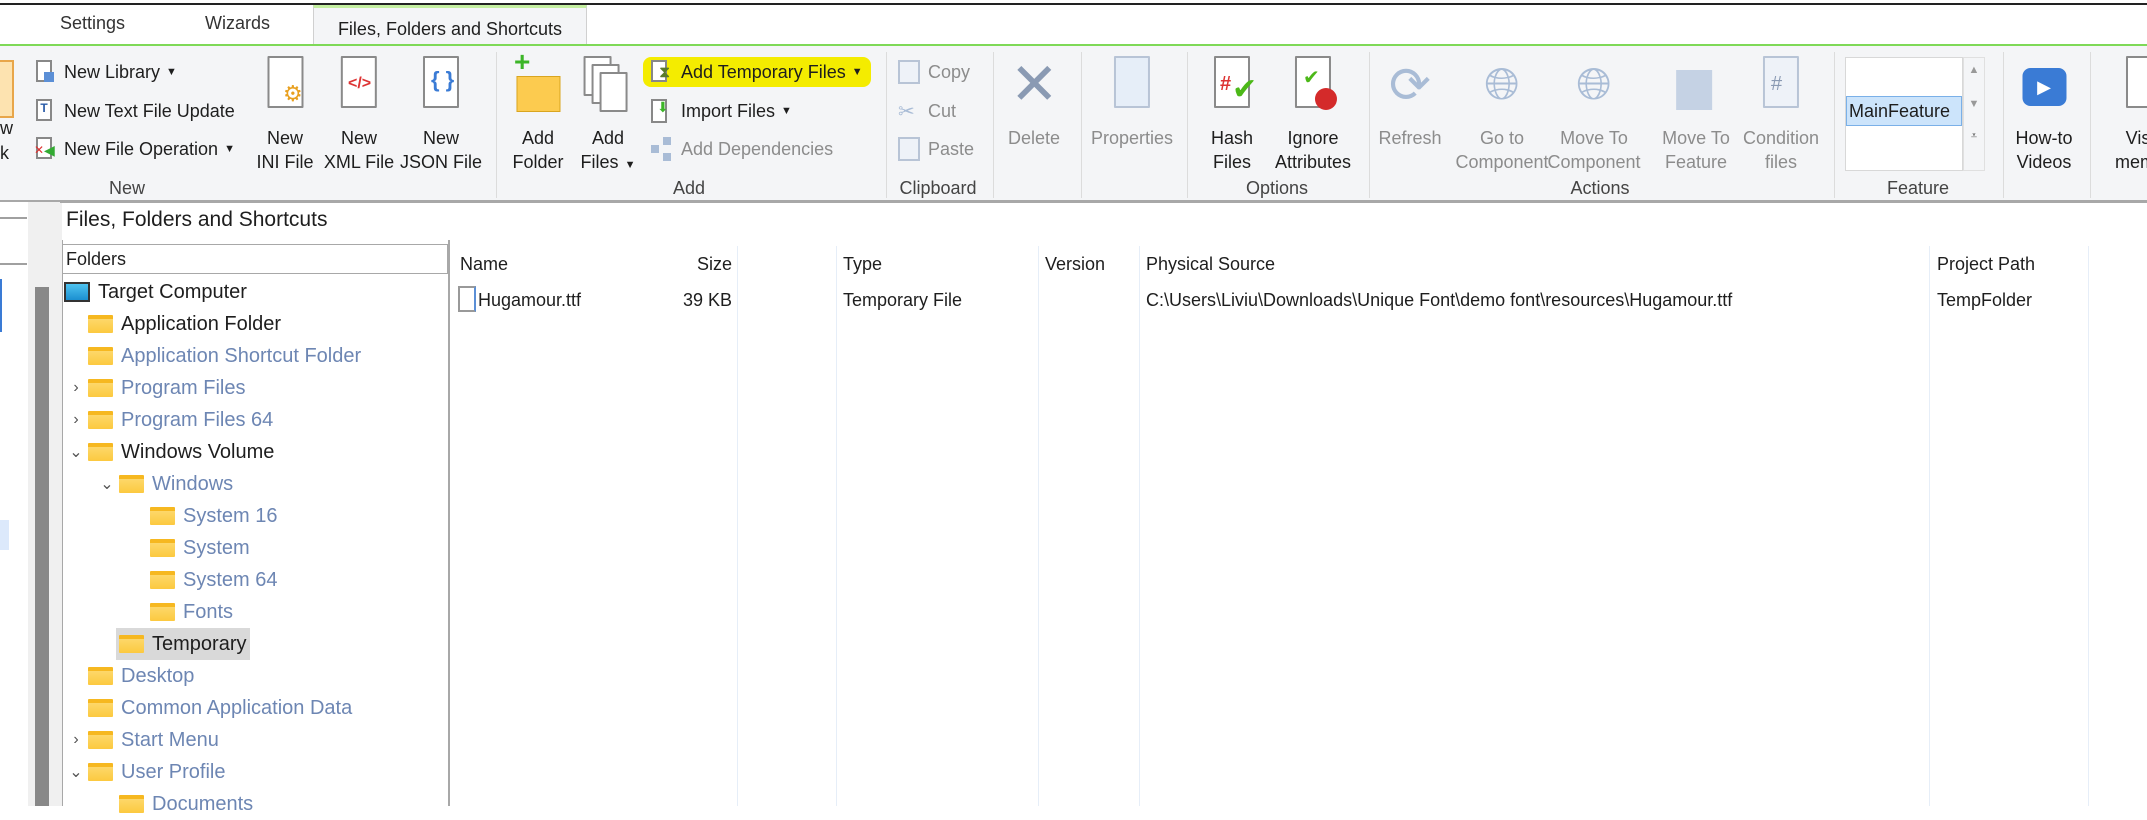  Describe the element at coordinates (1034, 84) in the screenshot. I see `delete-icon: ✕` at that location.